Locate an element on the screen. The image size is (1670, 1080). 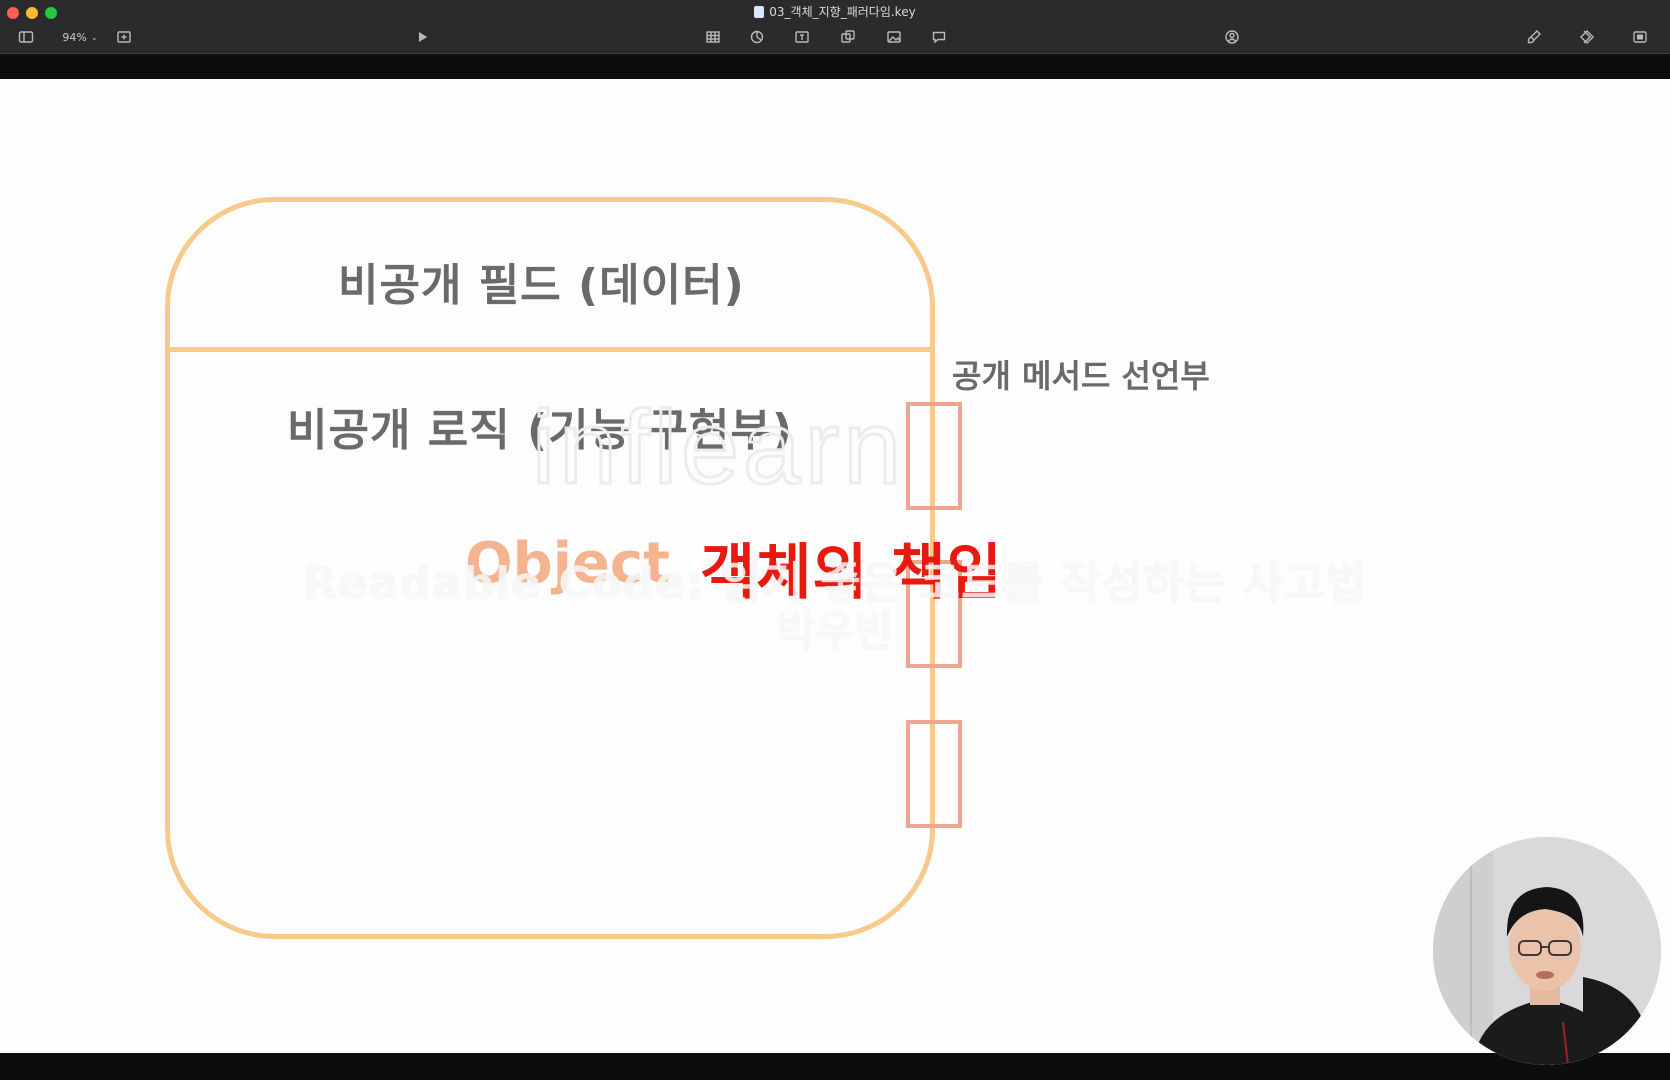
insert-chart-button is located at coordinates (757, 37).